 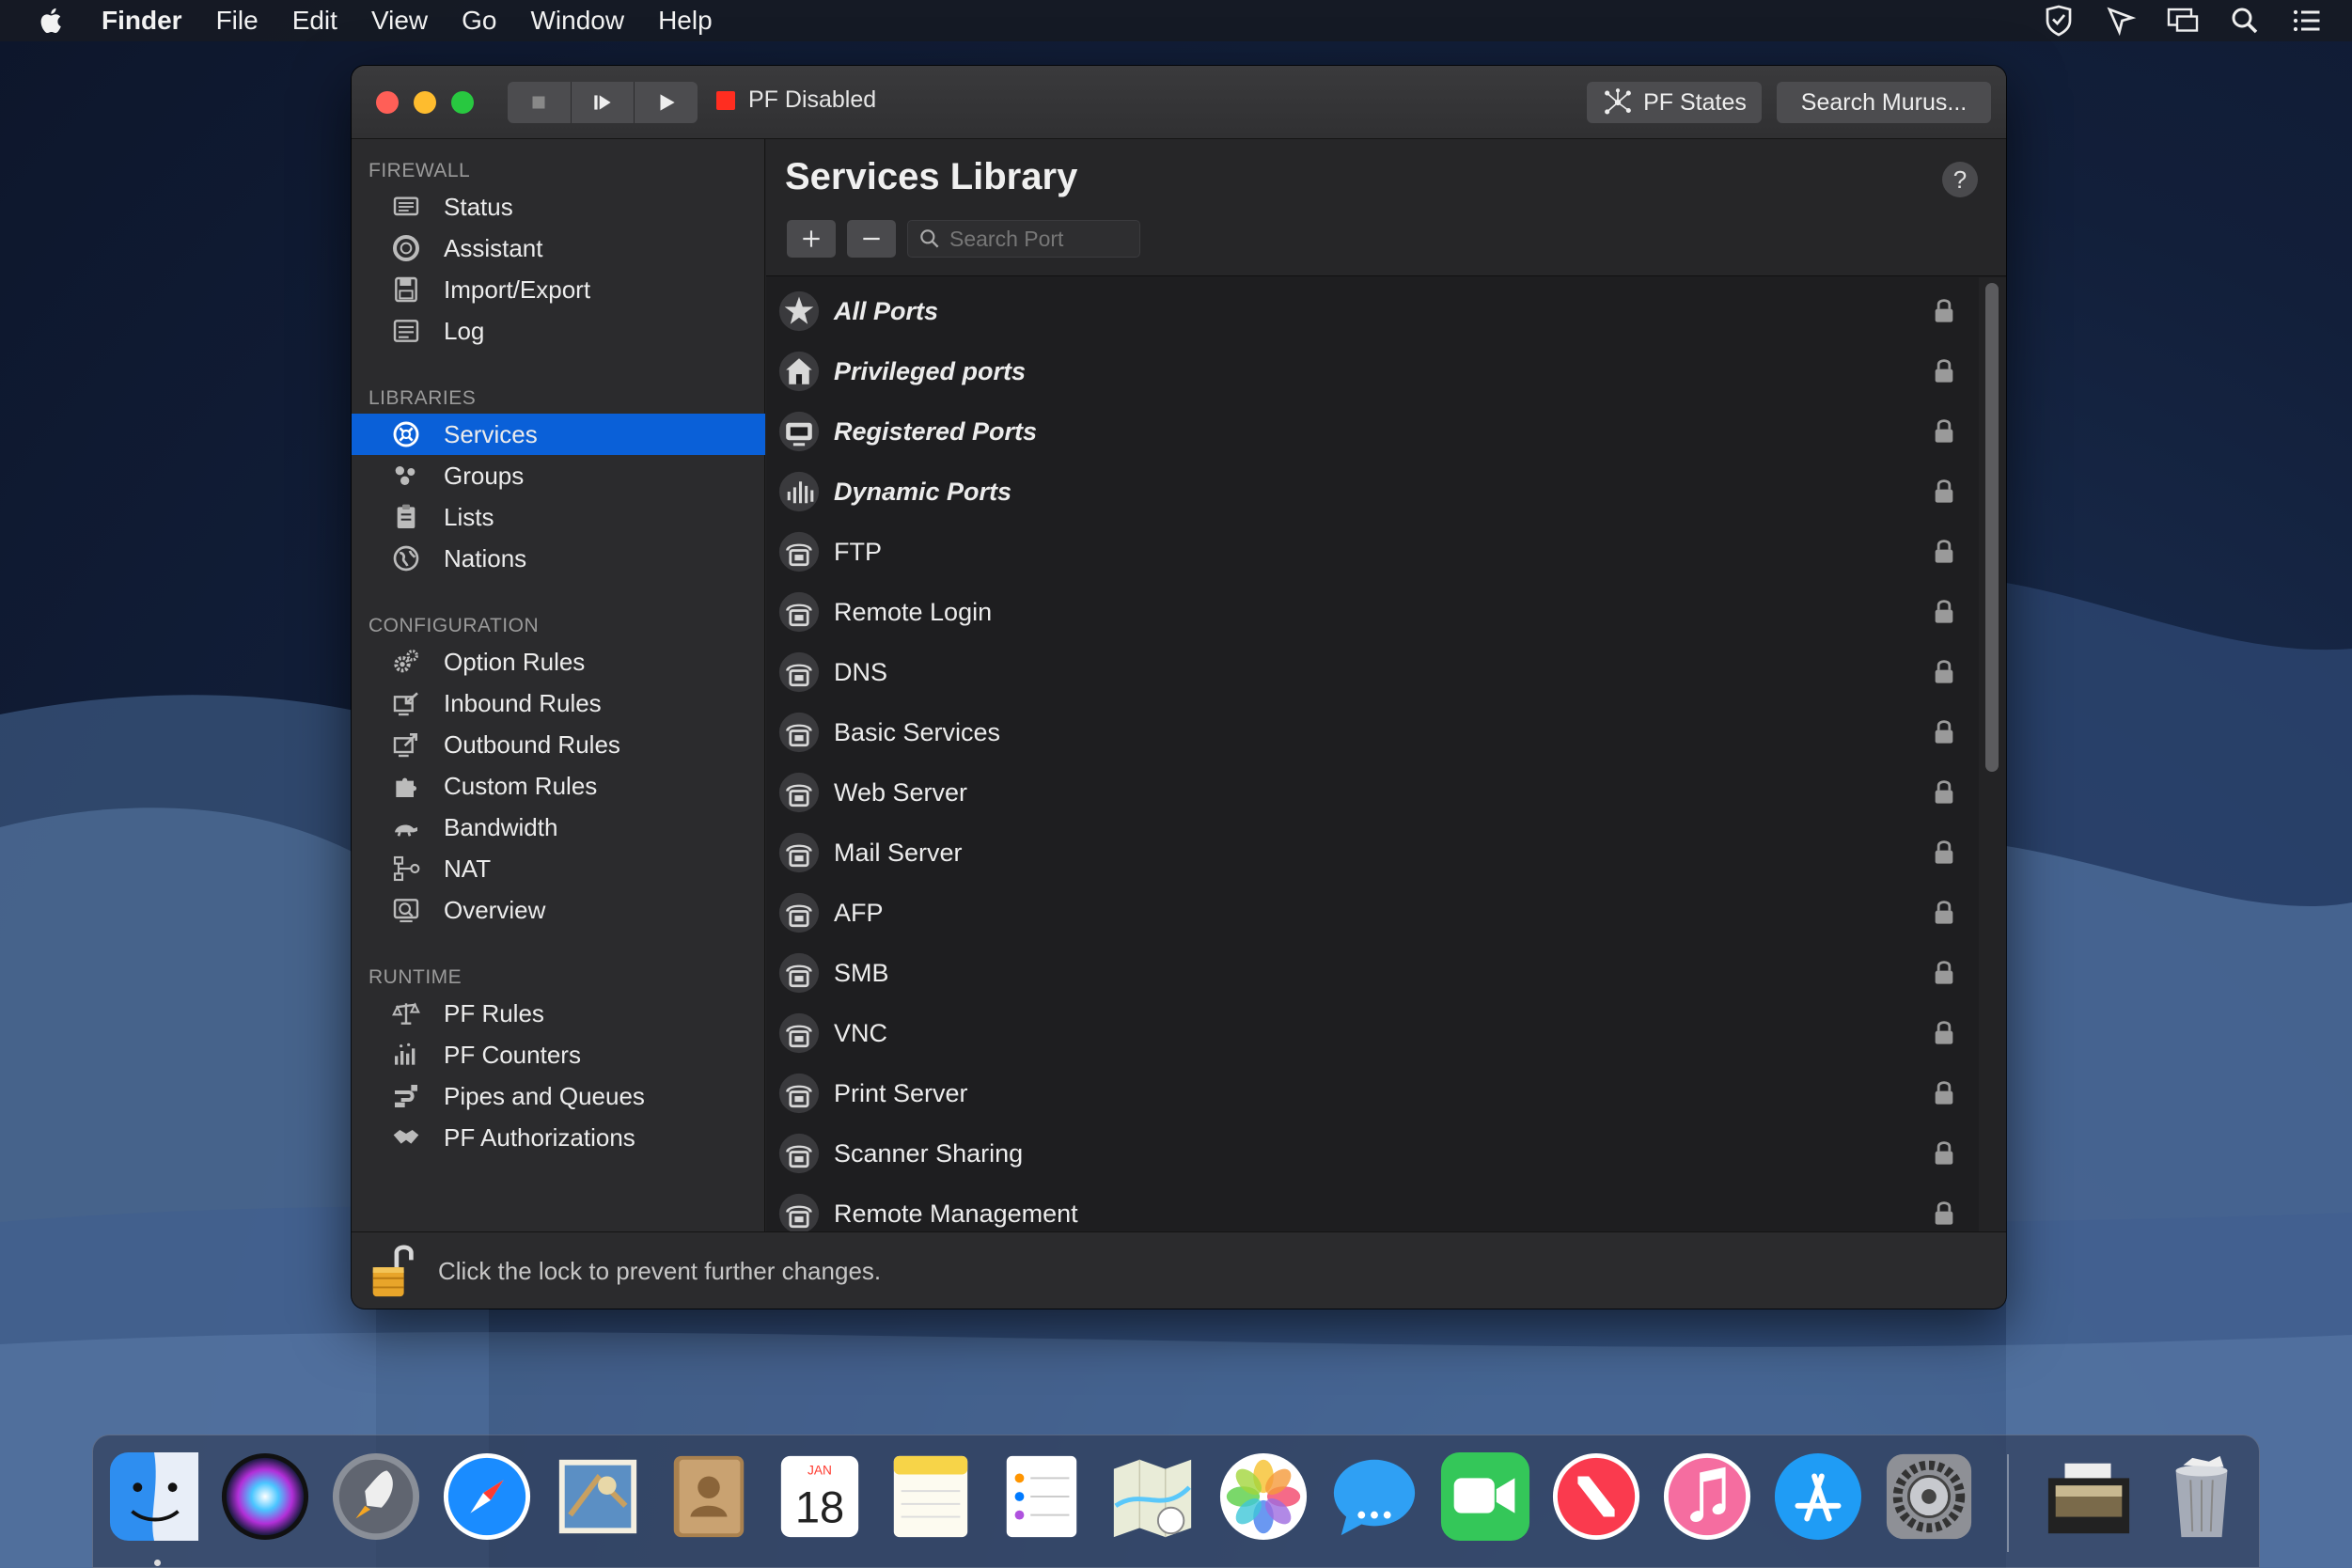 I want to click on sidebar-item-label: Lists, so click(x=469, y=516).